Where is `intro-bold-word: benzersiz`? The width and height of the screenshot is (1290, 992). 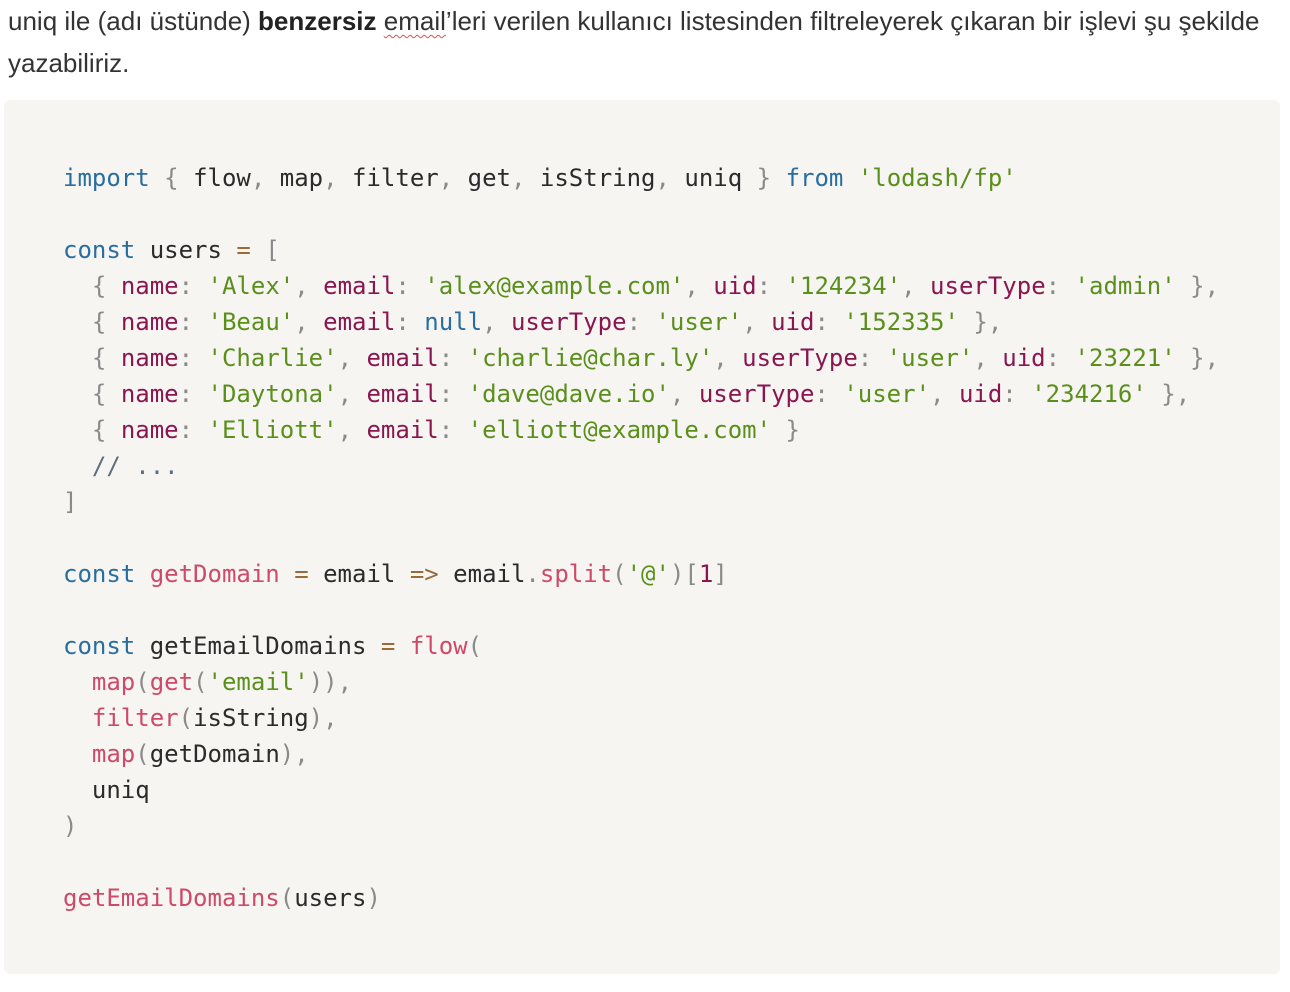 intro-bold-word: benzersiz is located at coordinates (317, 21).